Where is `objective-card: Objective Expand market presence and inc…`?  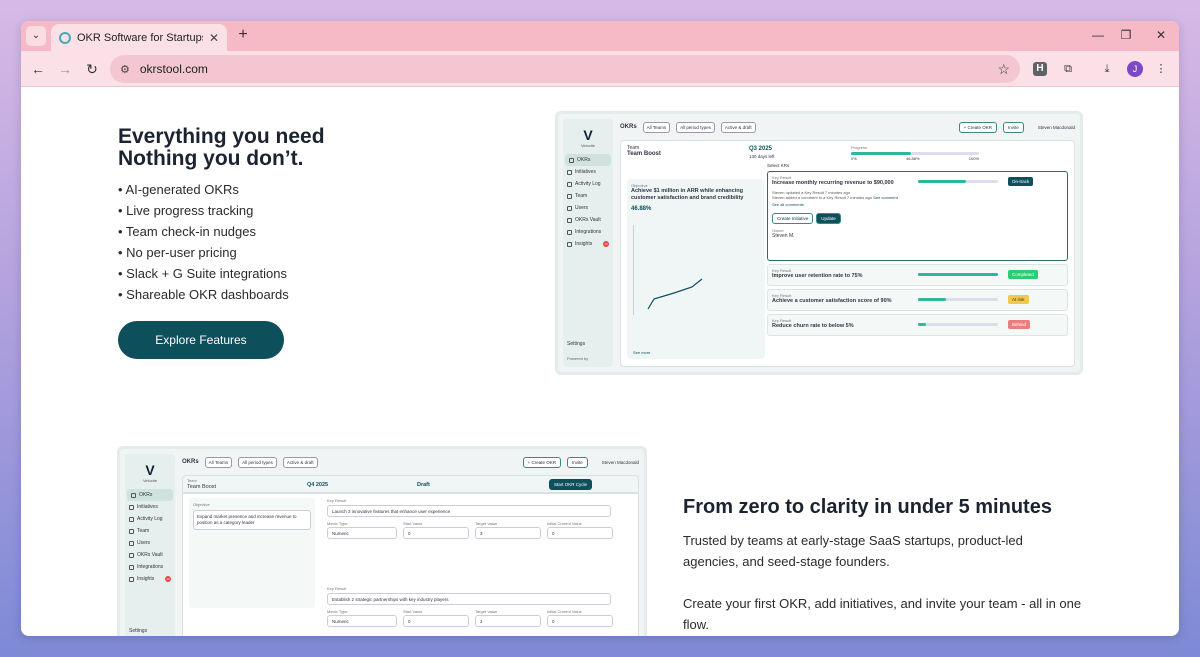
objective-card: Objective Expand market presence and inc… is located at coordinates (252, 553).